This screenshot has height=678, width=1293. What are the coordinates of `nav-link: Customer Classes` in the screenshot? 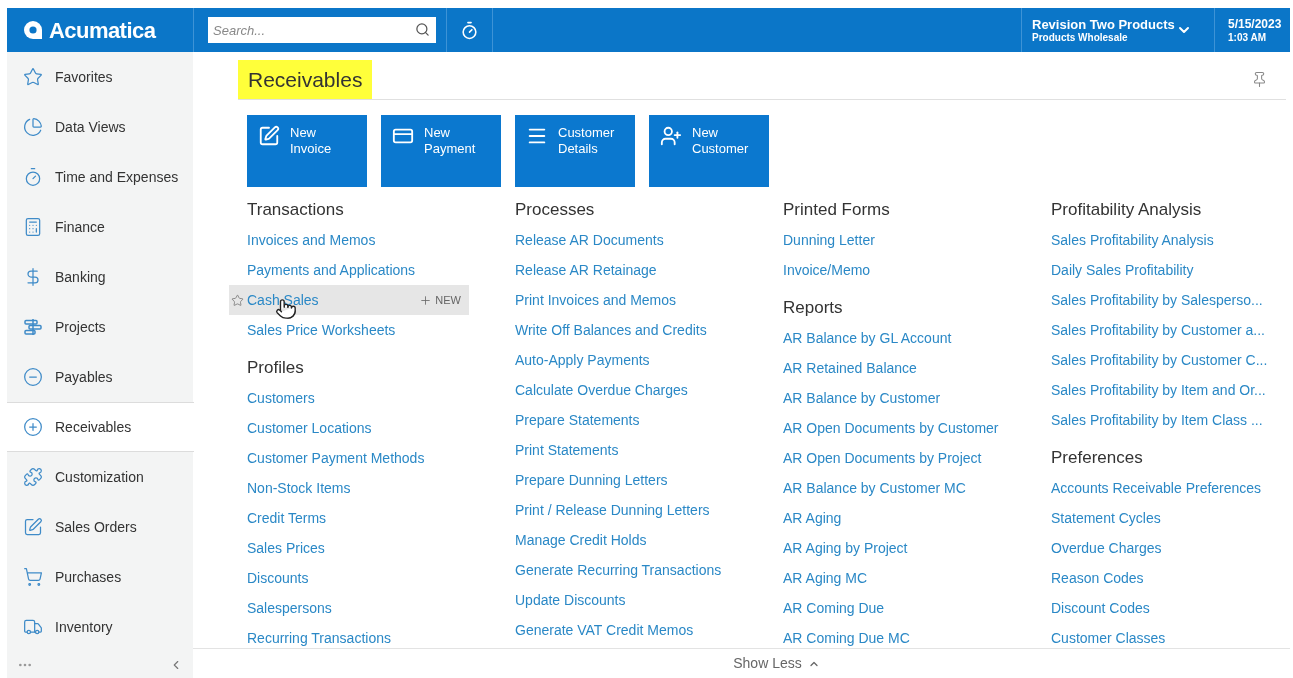 It's located at (1108, 638).